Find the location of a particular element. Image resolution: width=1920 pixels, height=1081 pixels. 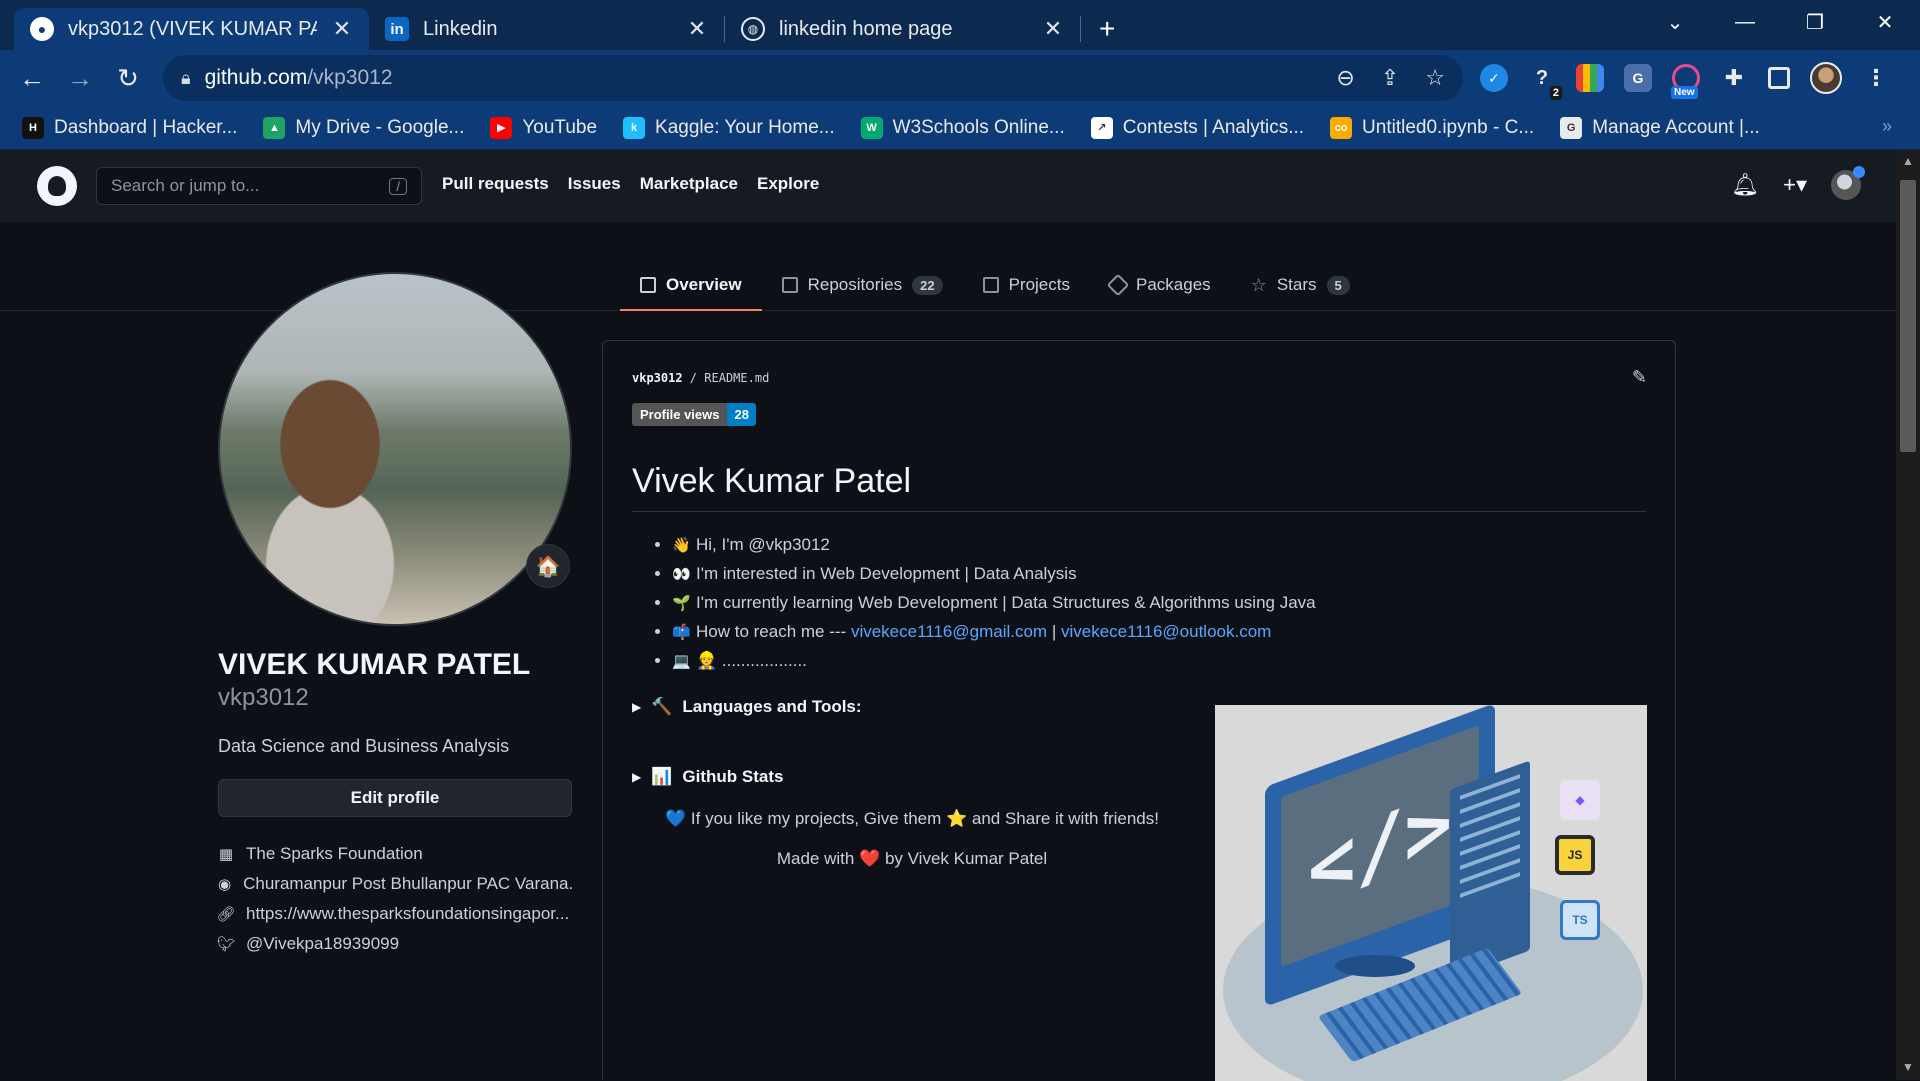

readme-path-user: vkp3012 is located at coordinates (657, 378).